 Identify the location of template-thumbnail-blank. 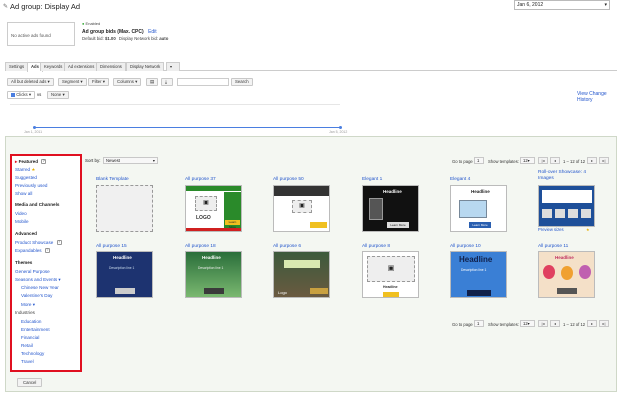
(124, 208).